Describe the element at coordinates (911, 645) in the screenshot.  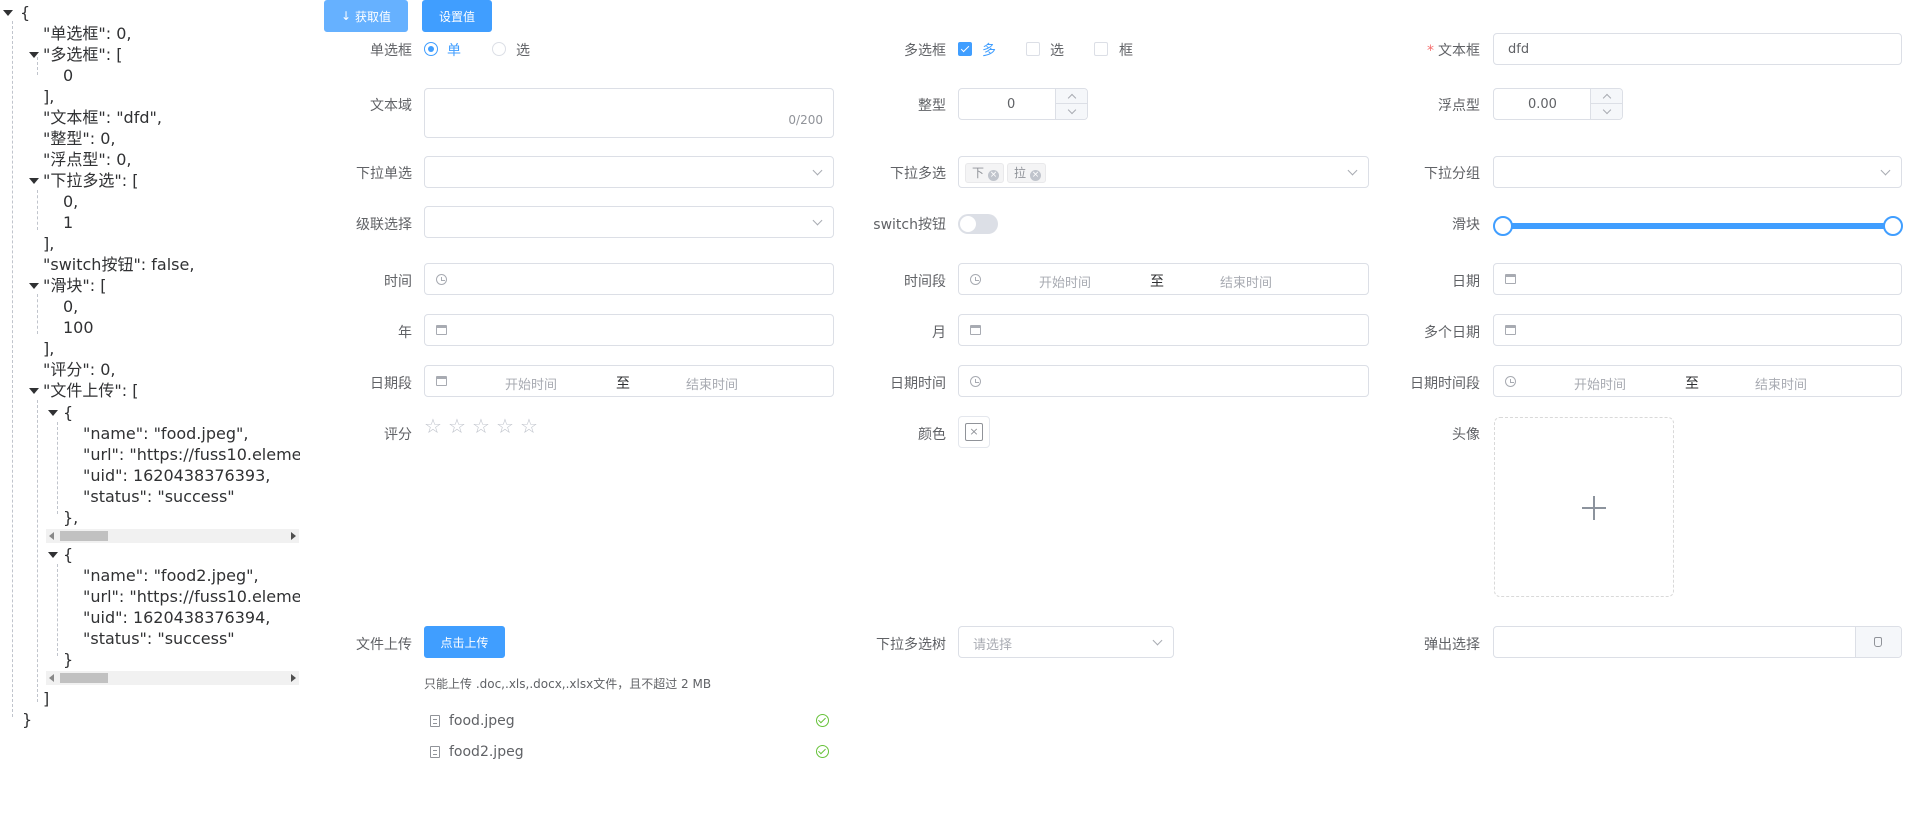
I see `tree-select-label: 下拉多选树` at that location.